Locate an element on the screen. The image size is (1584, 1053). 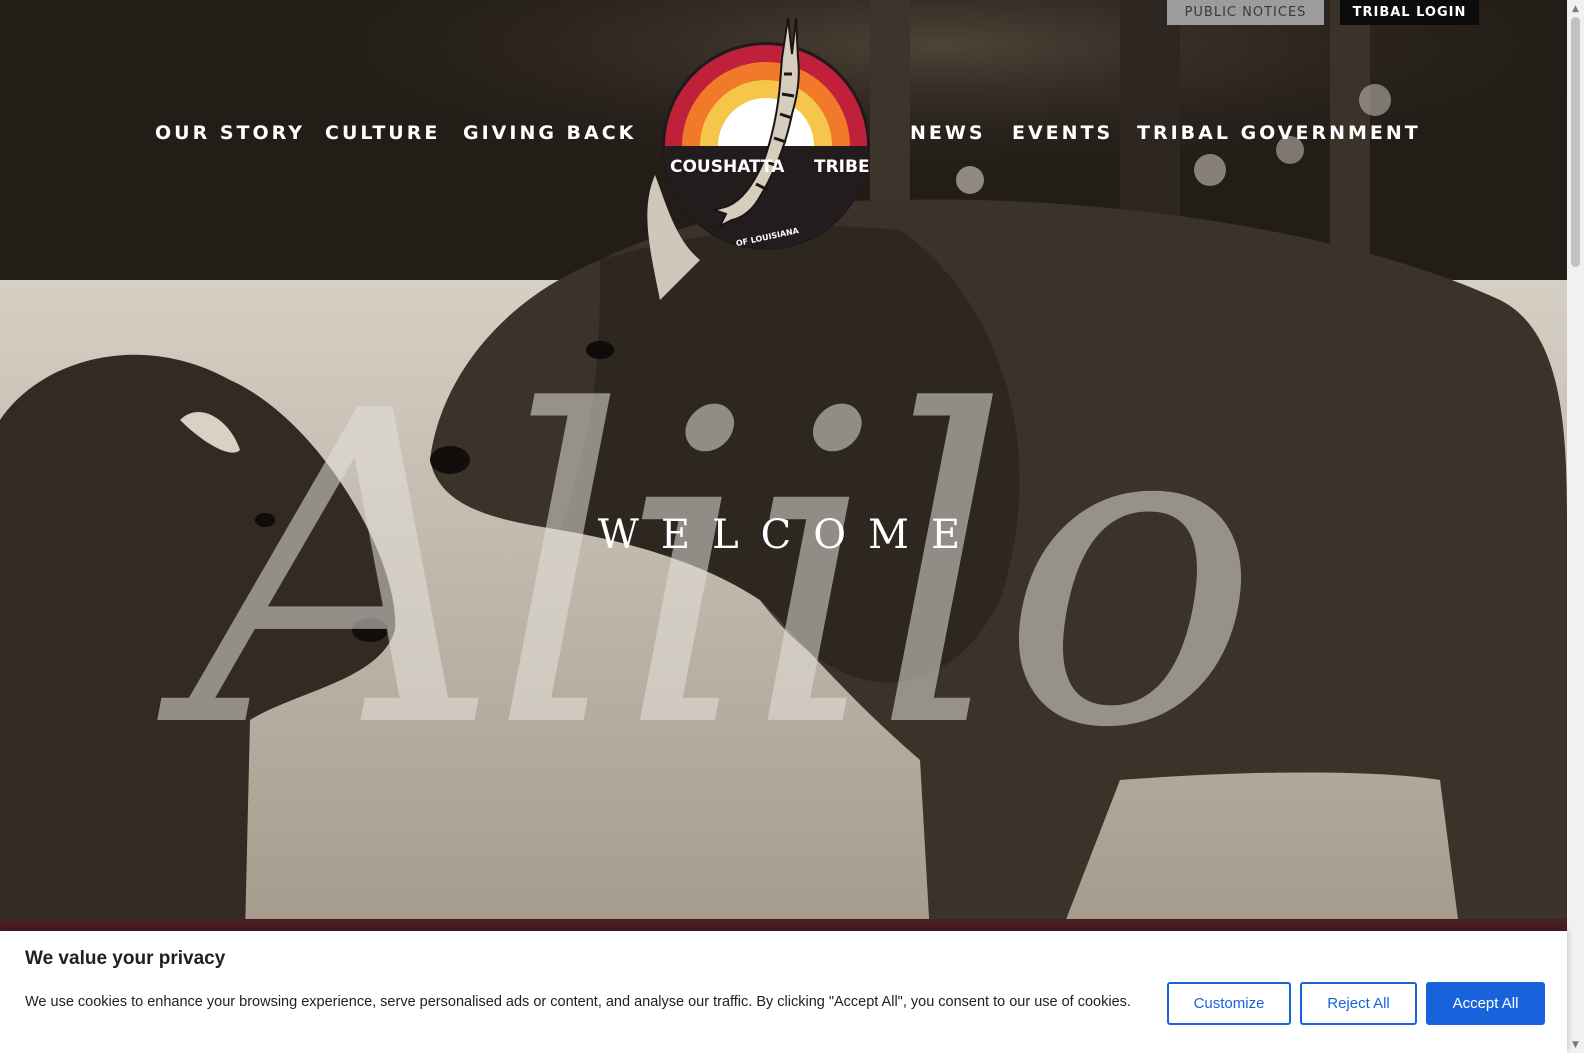
tribal-login-button: TRIBAL LOGIN is located at coordinates (1409, 12).